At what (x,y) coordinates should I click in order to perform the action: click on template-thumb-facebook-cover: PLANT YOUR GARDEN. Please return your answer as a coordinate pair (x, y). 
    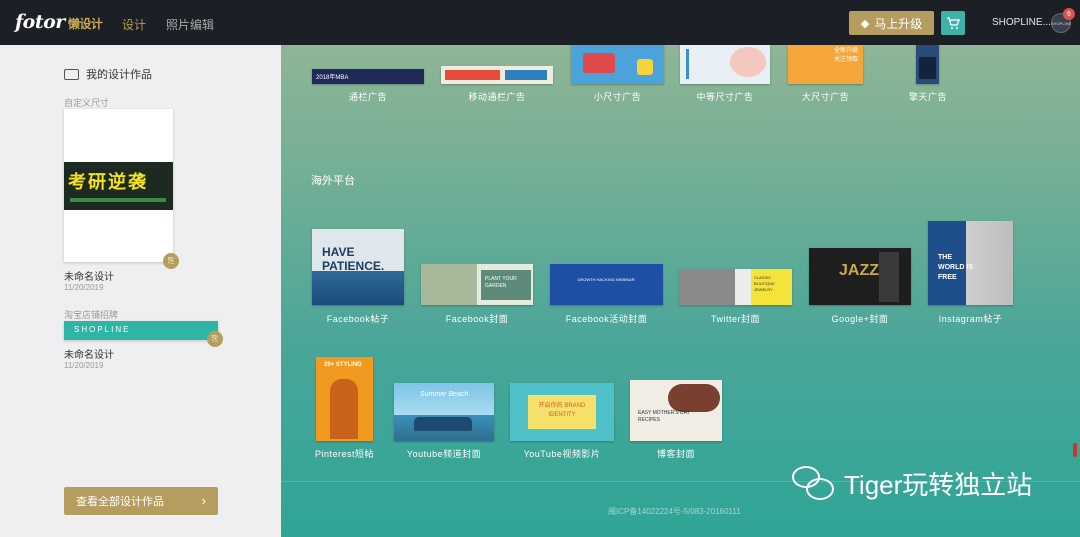
    Looking at the image, I should click on (477, 284).